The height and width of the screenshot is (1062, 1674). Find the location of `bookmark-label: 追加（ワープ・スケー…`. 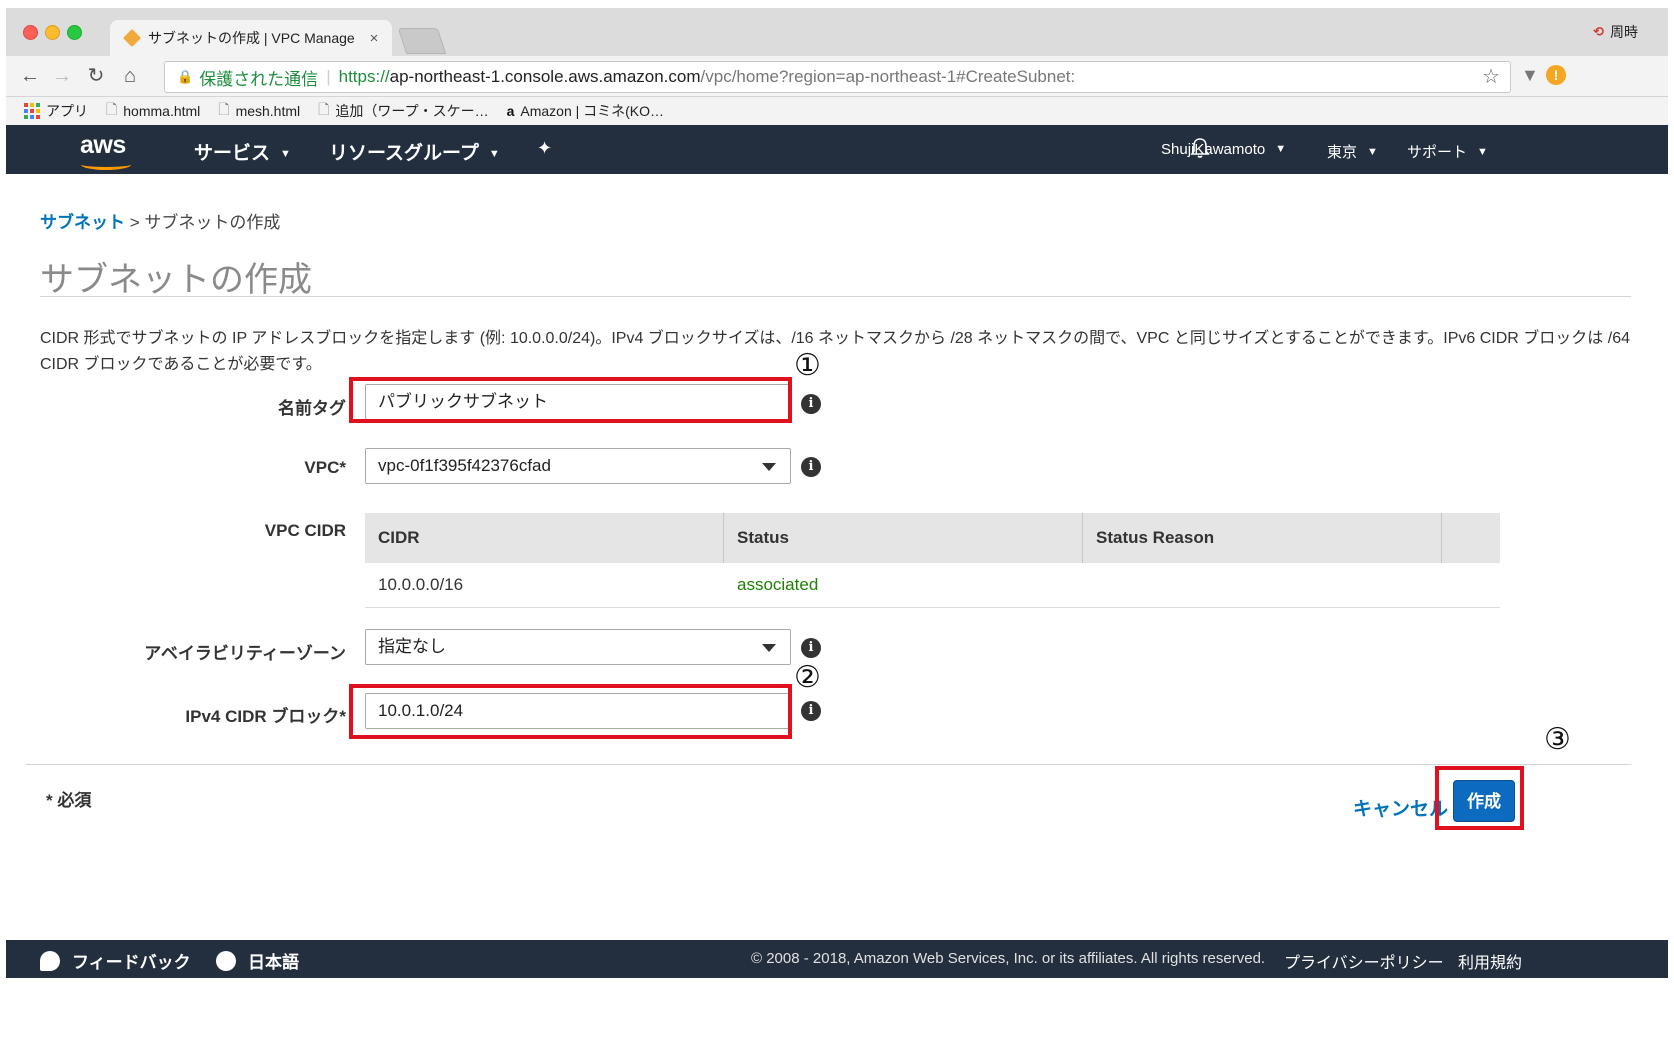

bookmark-label: 追加（ワープ・スケー… is located at coordinates (412, 111).